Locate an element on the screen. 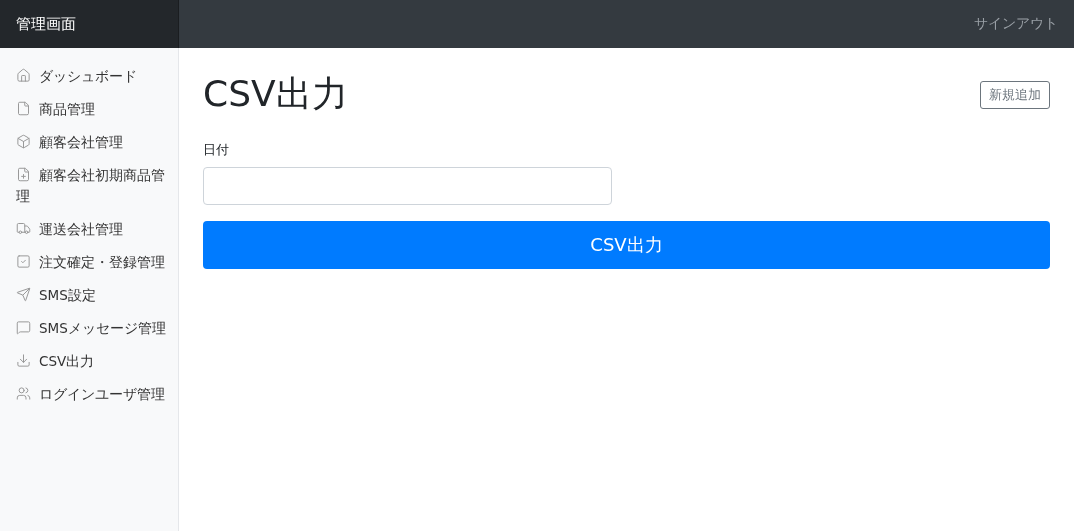 This screenshot has width=1074, height=531. chat-bubble-icon is located at coordinates (23, 327).